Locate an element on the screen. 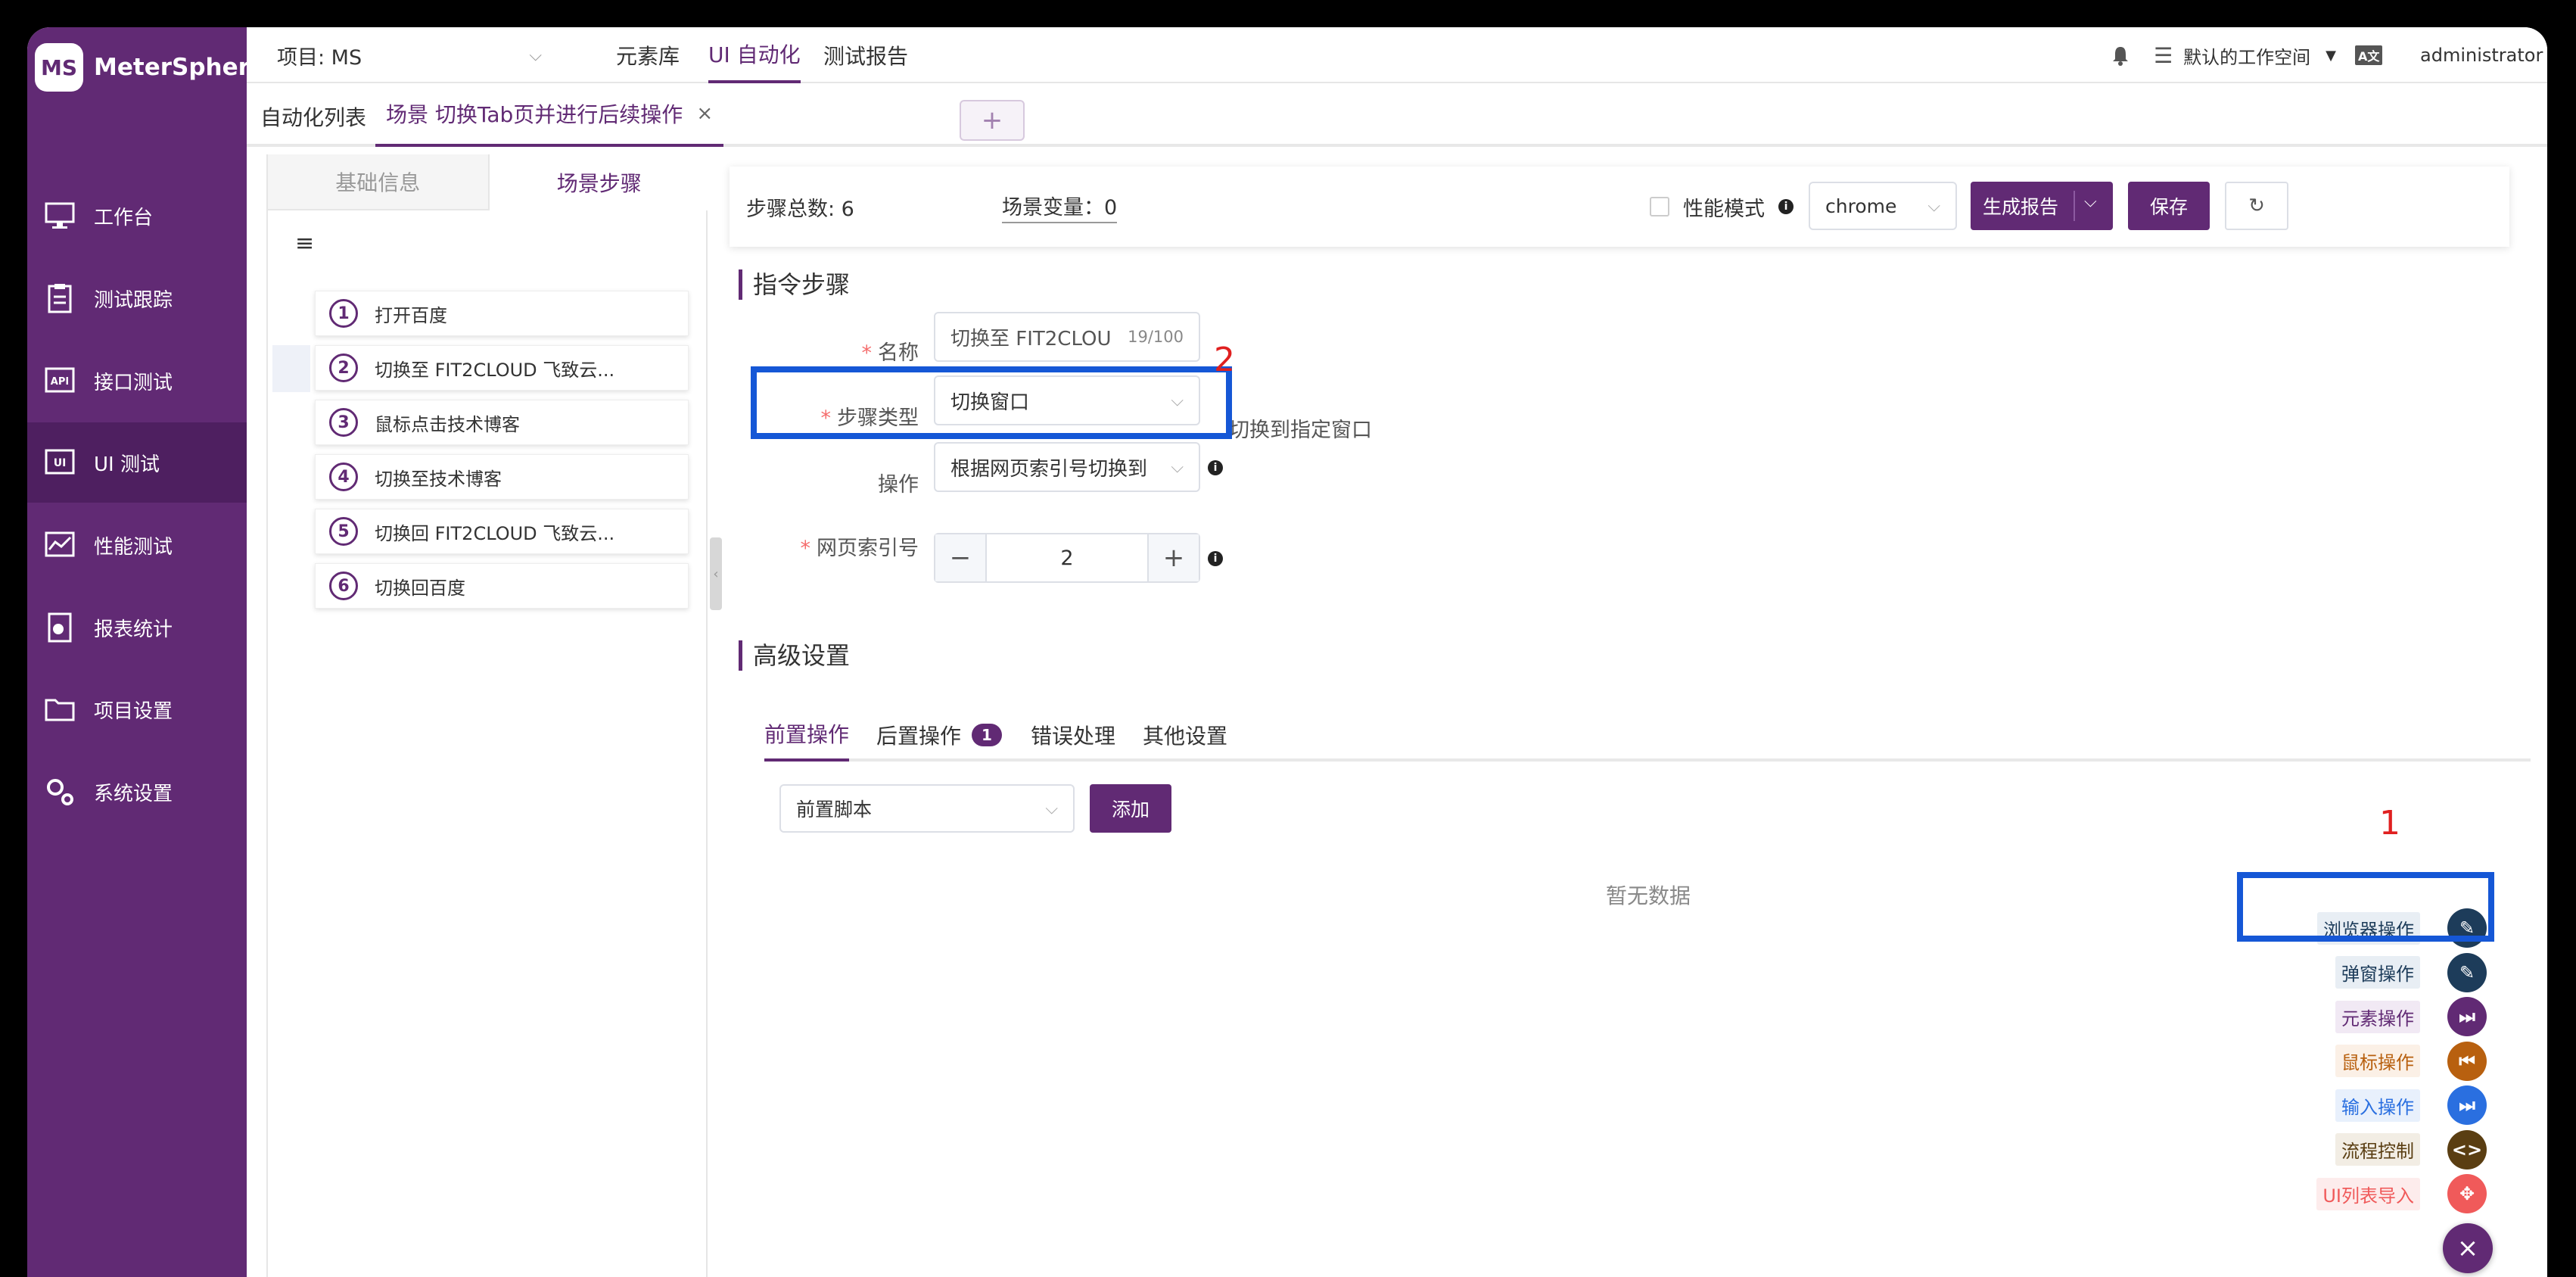  app-name: MeterSphere is located at coordinates (180, 67).